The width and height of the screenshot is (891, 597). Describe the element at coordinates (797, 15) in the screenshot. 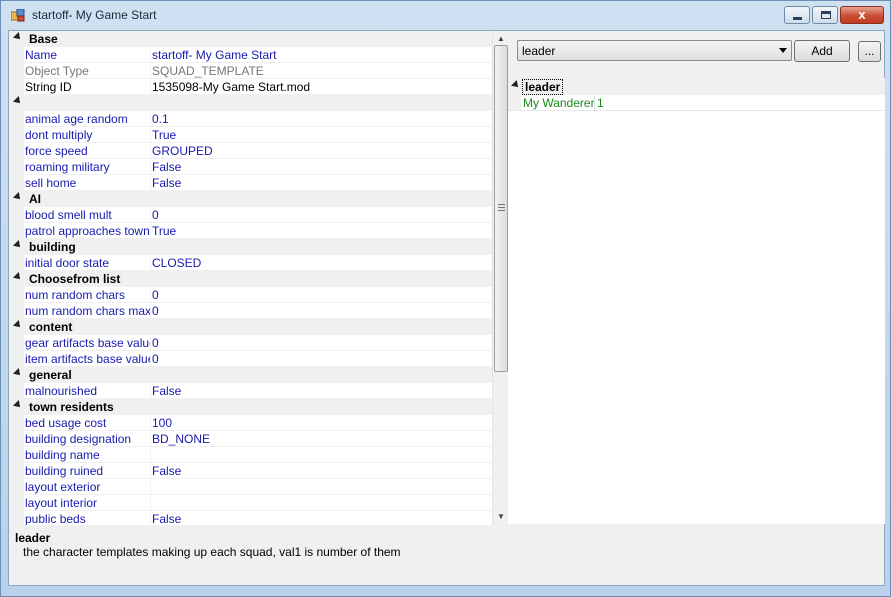

I see `minimize-button` at that location.